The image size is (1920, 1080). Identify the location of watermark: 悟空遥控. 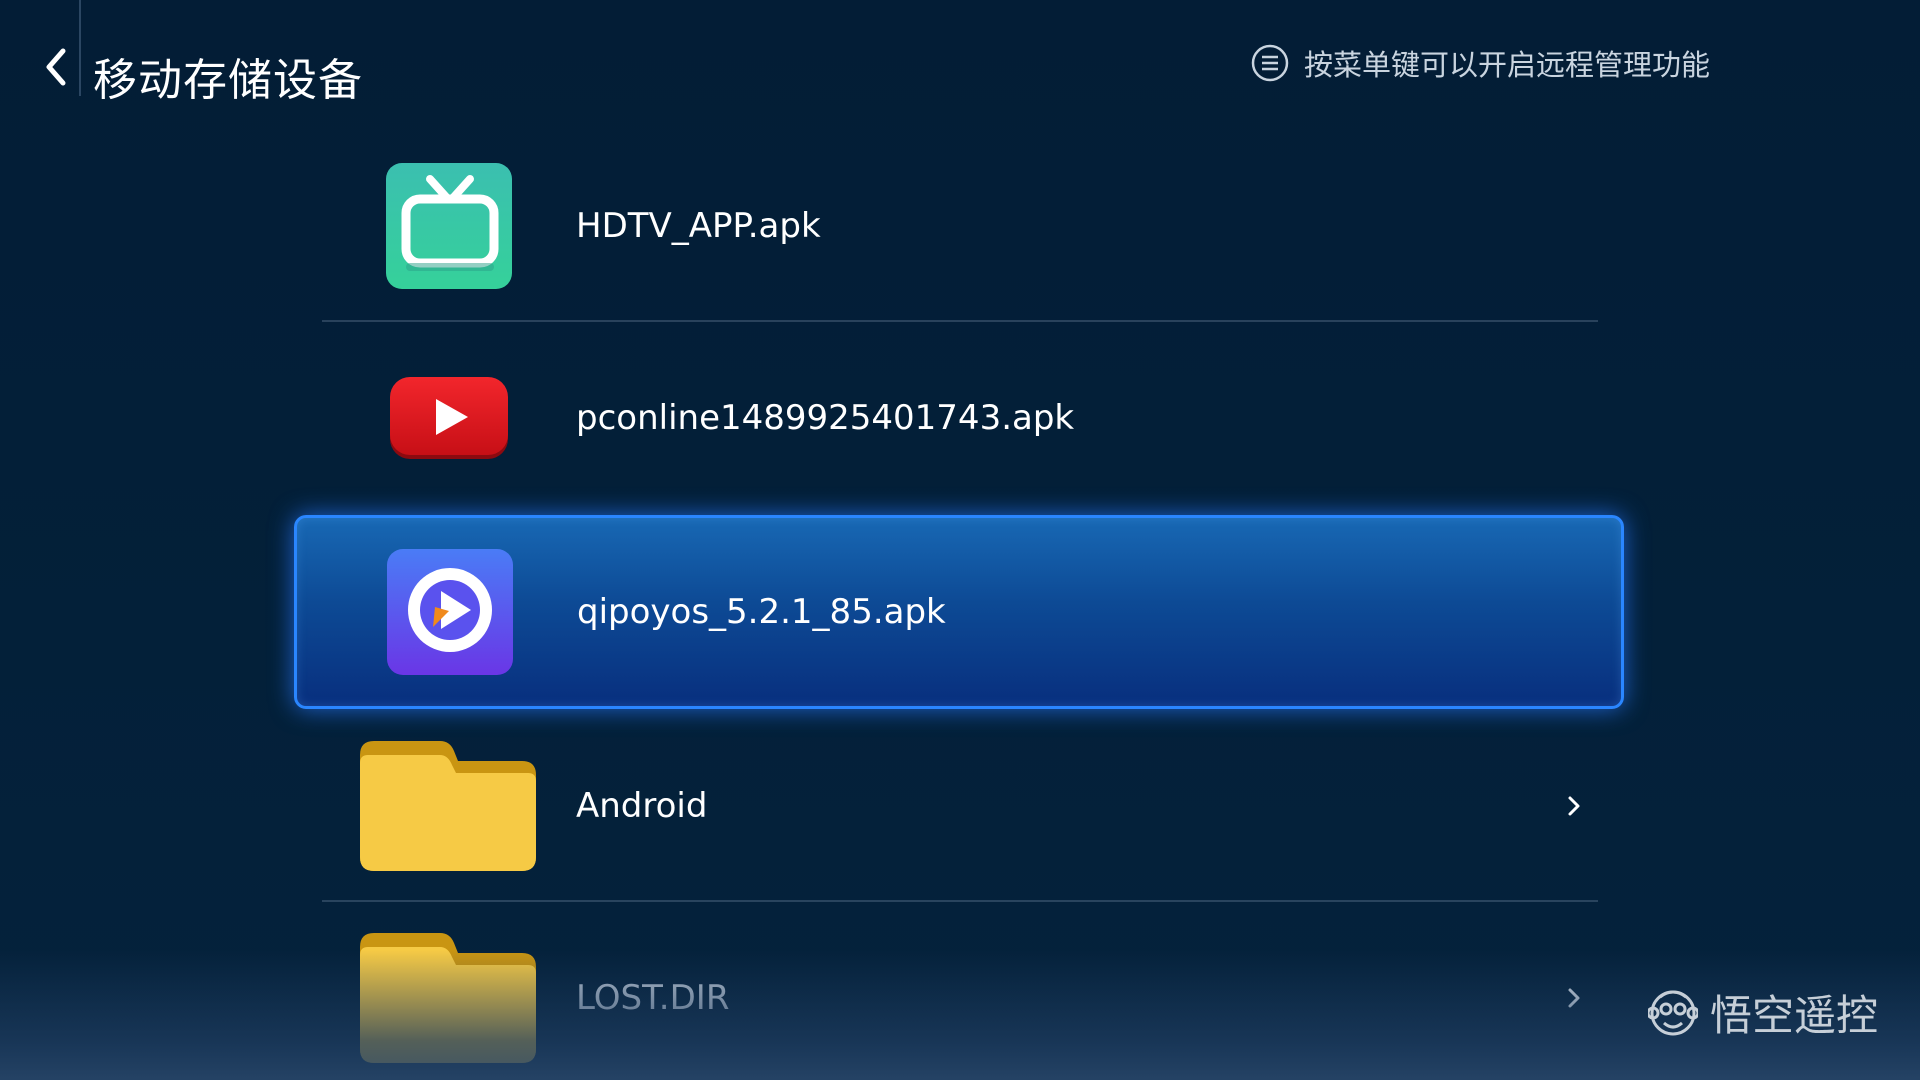
(1763, 1012).